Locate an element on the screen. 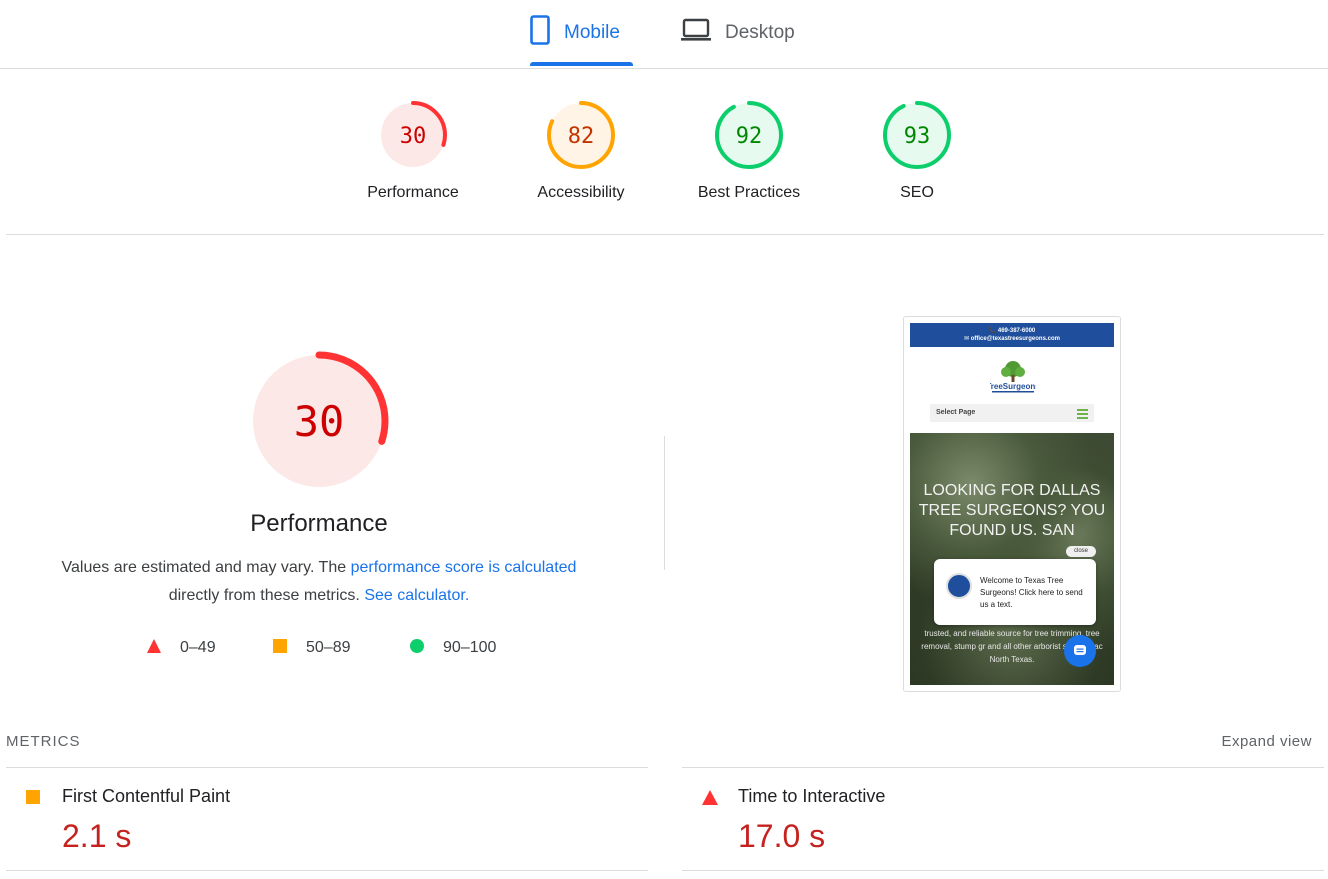 The image size is (1328, 879). chat-close-button: close is located at coordinates (1081, 551).